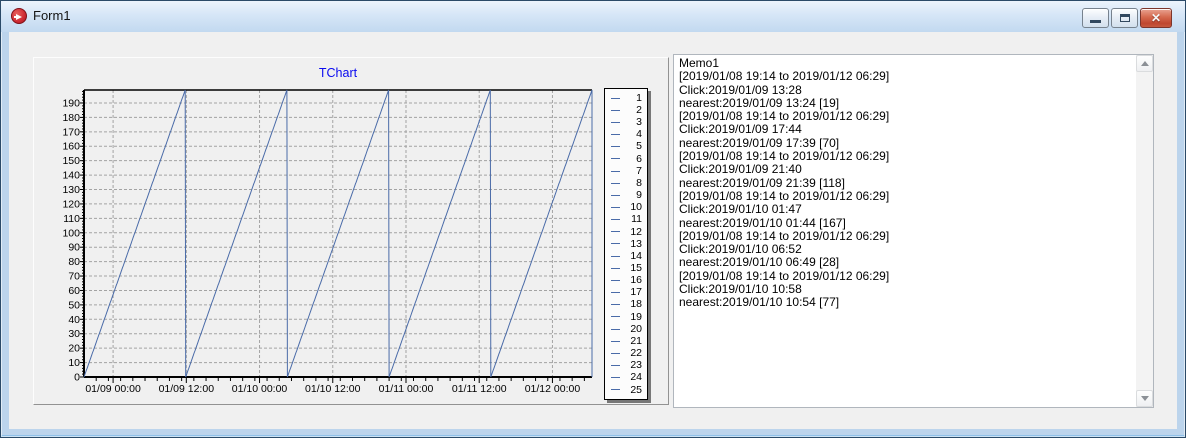  I want to click on memo-line: Click:2019/01/10 06:52, so click(740, 249).